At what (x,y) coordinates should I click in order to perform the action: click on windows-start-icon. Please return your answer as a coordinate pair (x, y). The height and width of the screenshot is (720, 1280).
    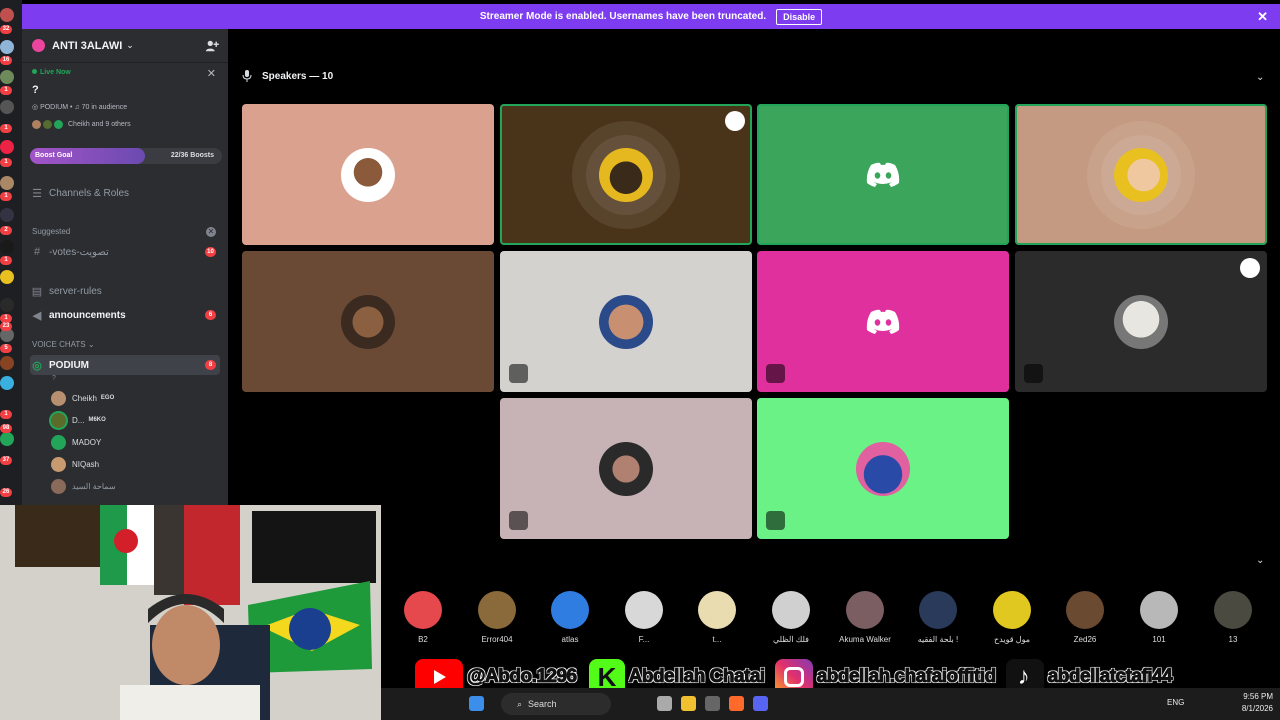
    Looking at the image, I should click on (476, 703).